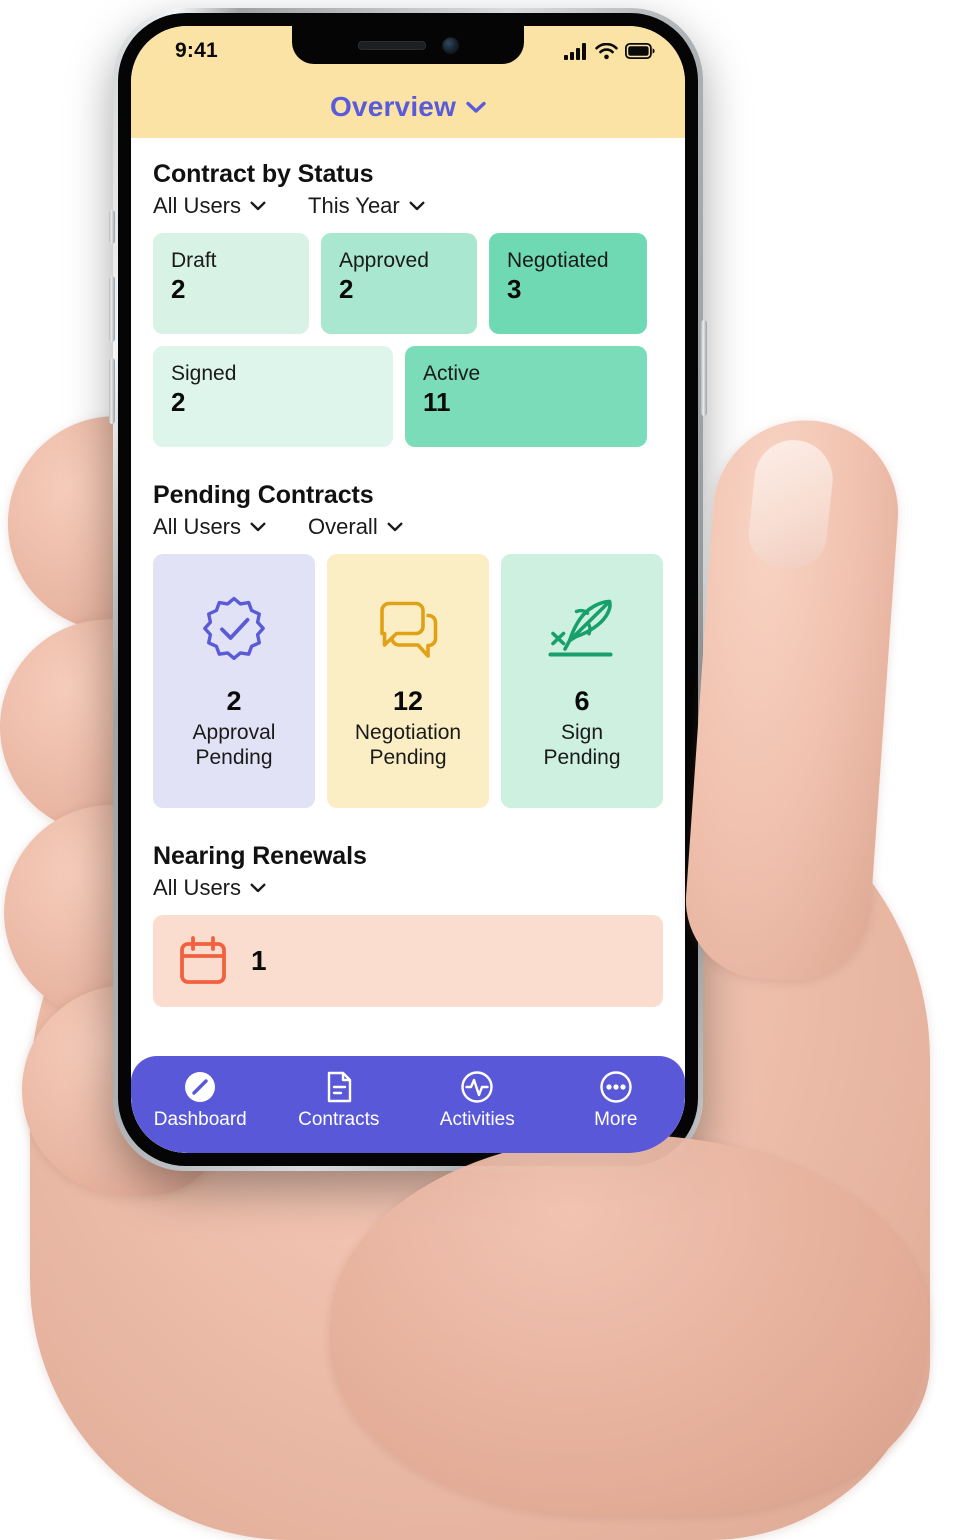 This screenshot has height=1540, width=978. Describe the element at coordinates (450, 45) in the screenshot. I see `front-camera-icon` at that location.